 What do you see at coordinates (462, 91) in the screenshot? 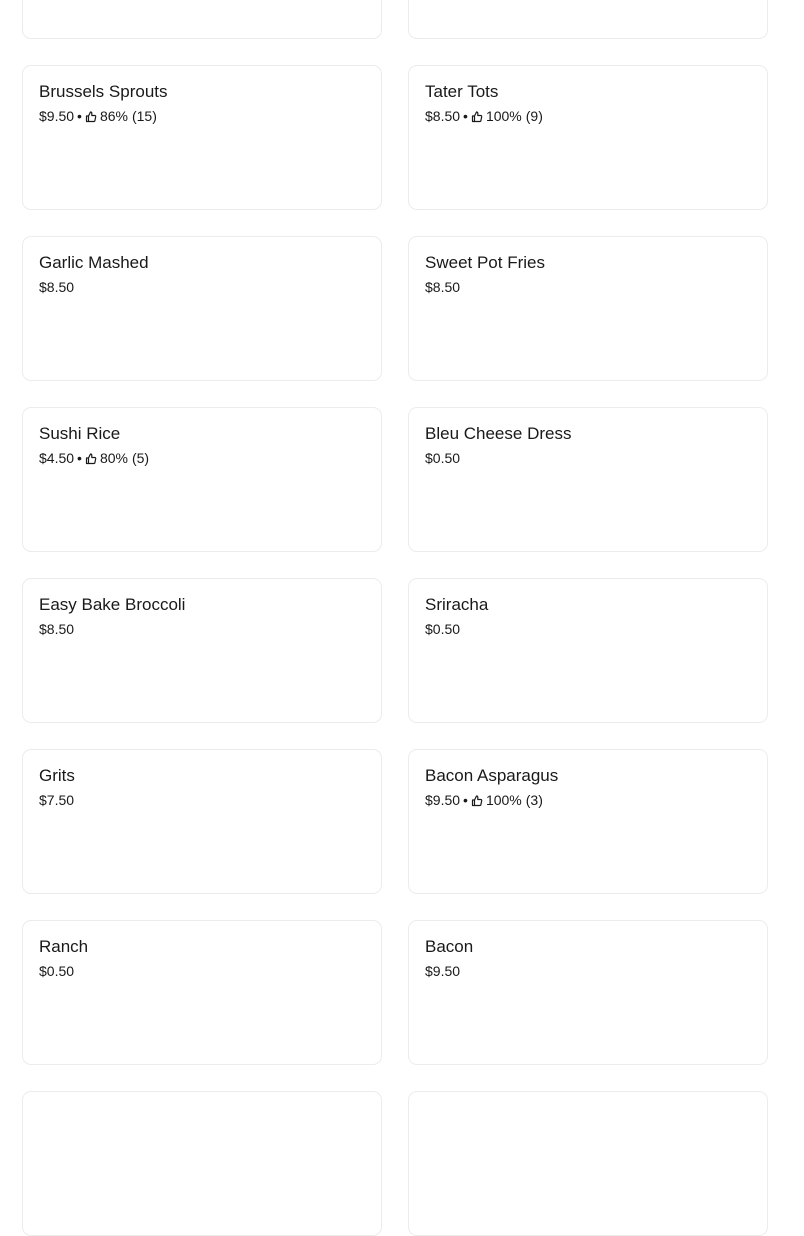
I see `menu-item-name: Tater Tots` at bounding box center [462, 91].